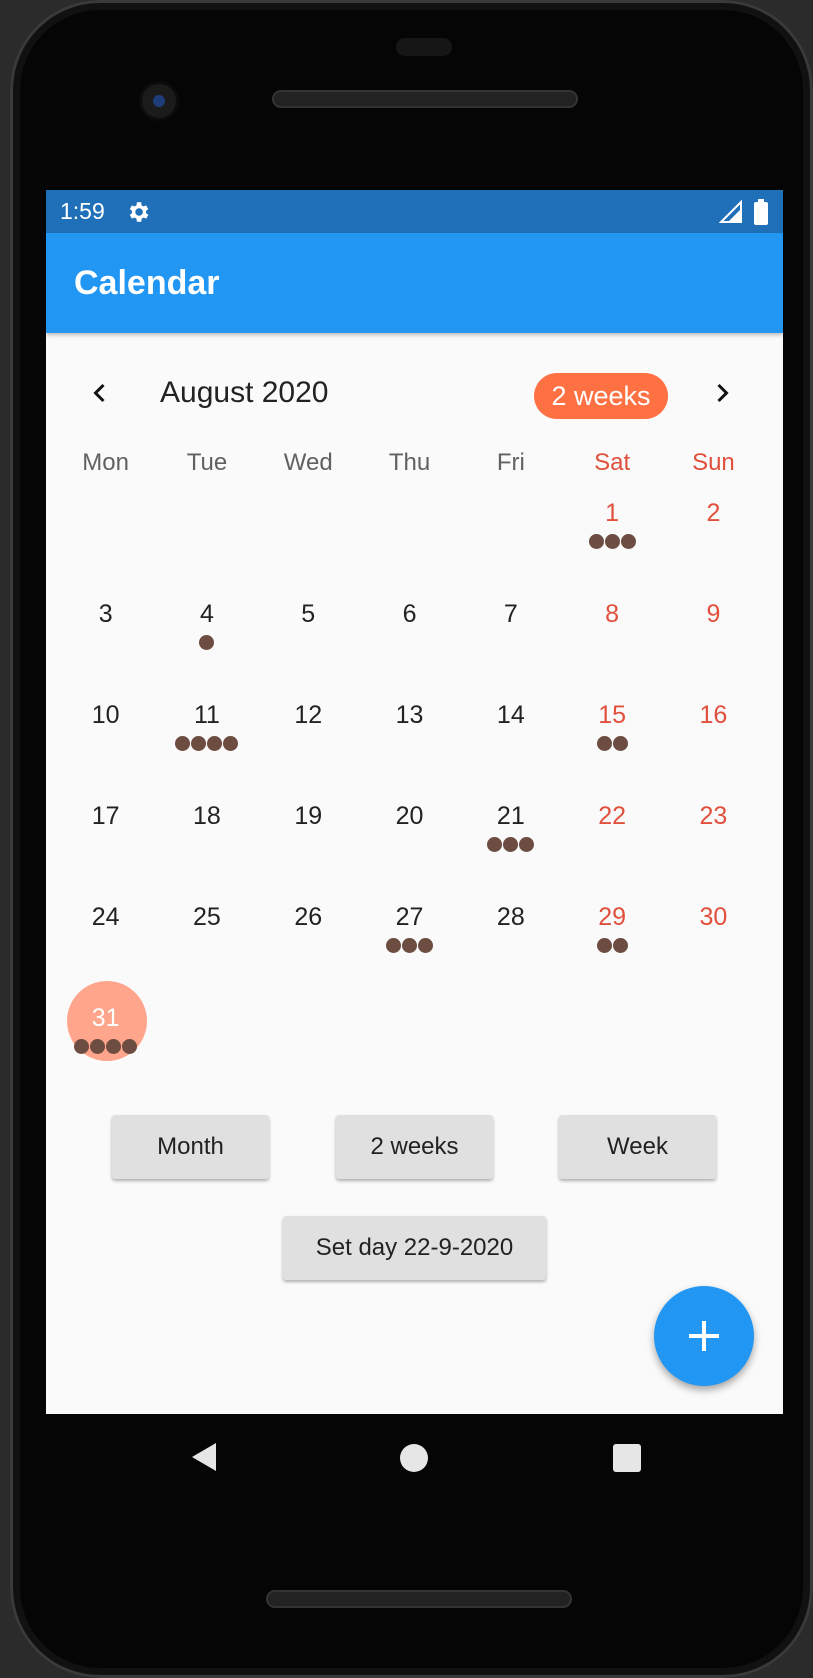  I want to click on day-cell-10: 10, so click(105, 742).